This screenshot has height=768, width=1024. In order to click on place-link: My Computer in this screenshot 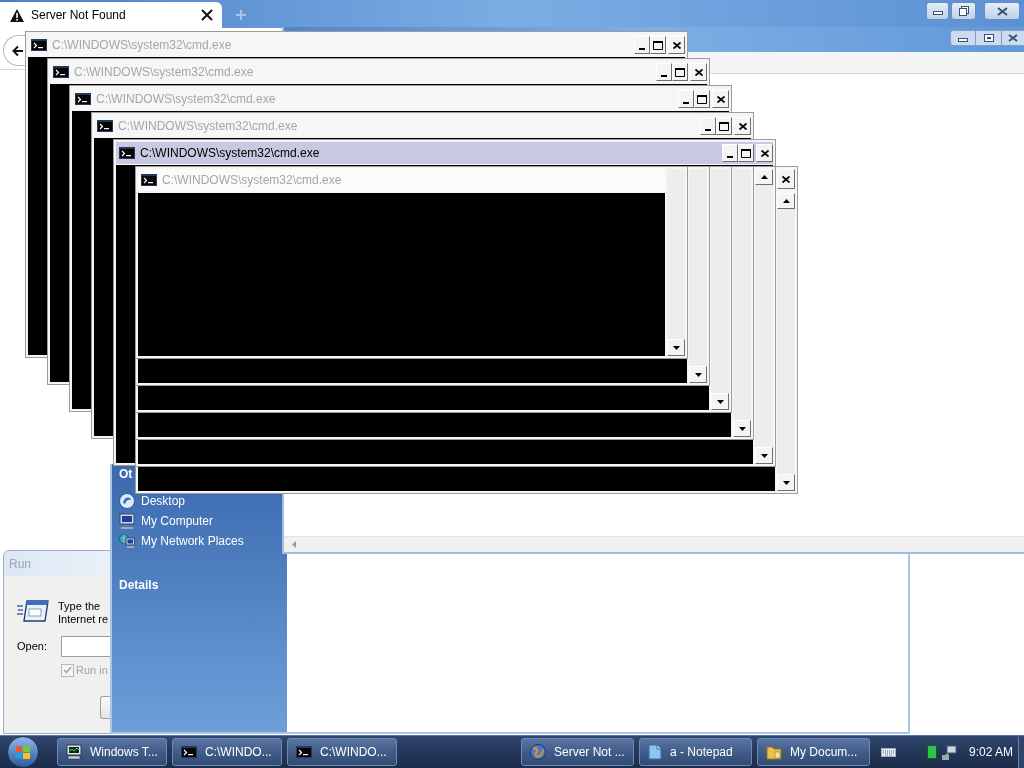, I will do `click(177, 521)`.